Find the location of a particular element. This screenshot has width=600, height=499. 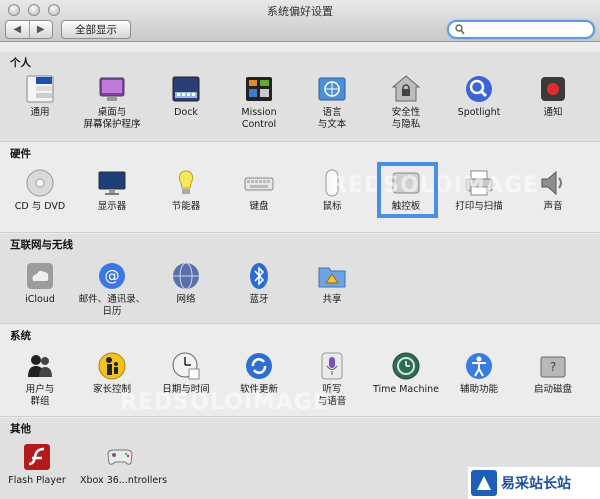

pref-displays: 显示器 is located at coordinates (112, 190).